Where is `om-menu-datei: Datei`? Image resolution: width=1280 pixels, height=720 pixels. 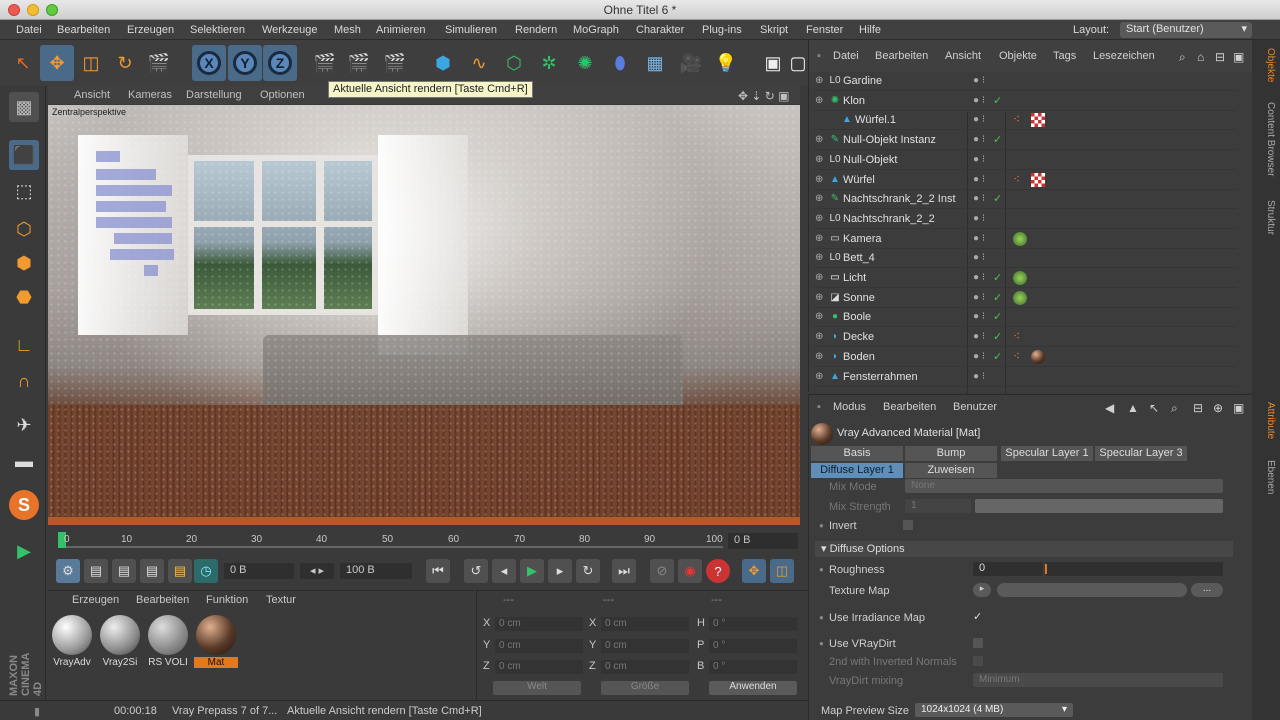 om-menu-datei: Datei is located at coordinates (846, 56).